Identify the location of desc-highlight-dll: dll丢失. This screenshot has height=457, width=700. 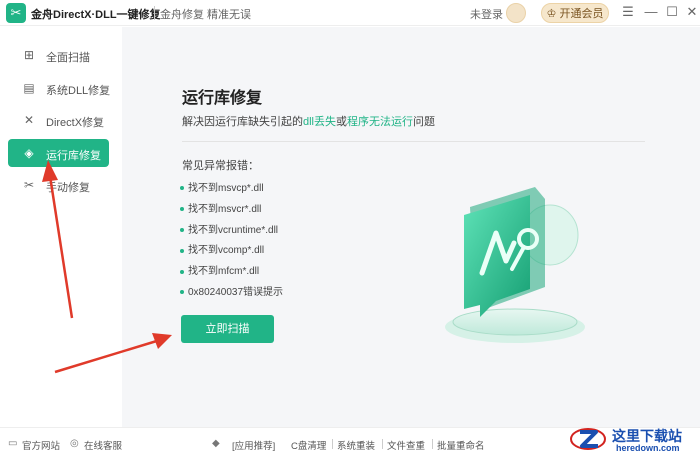
(320, 122).